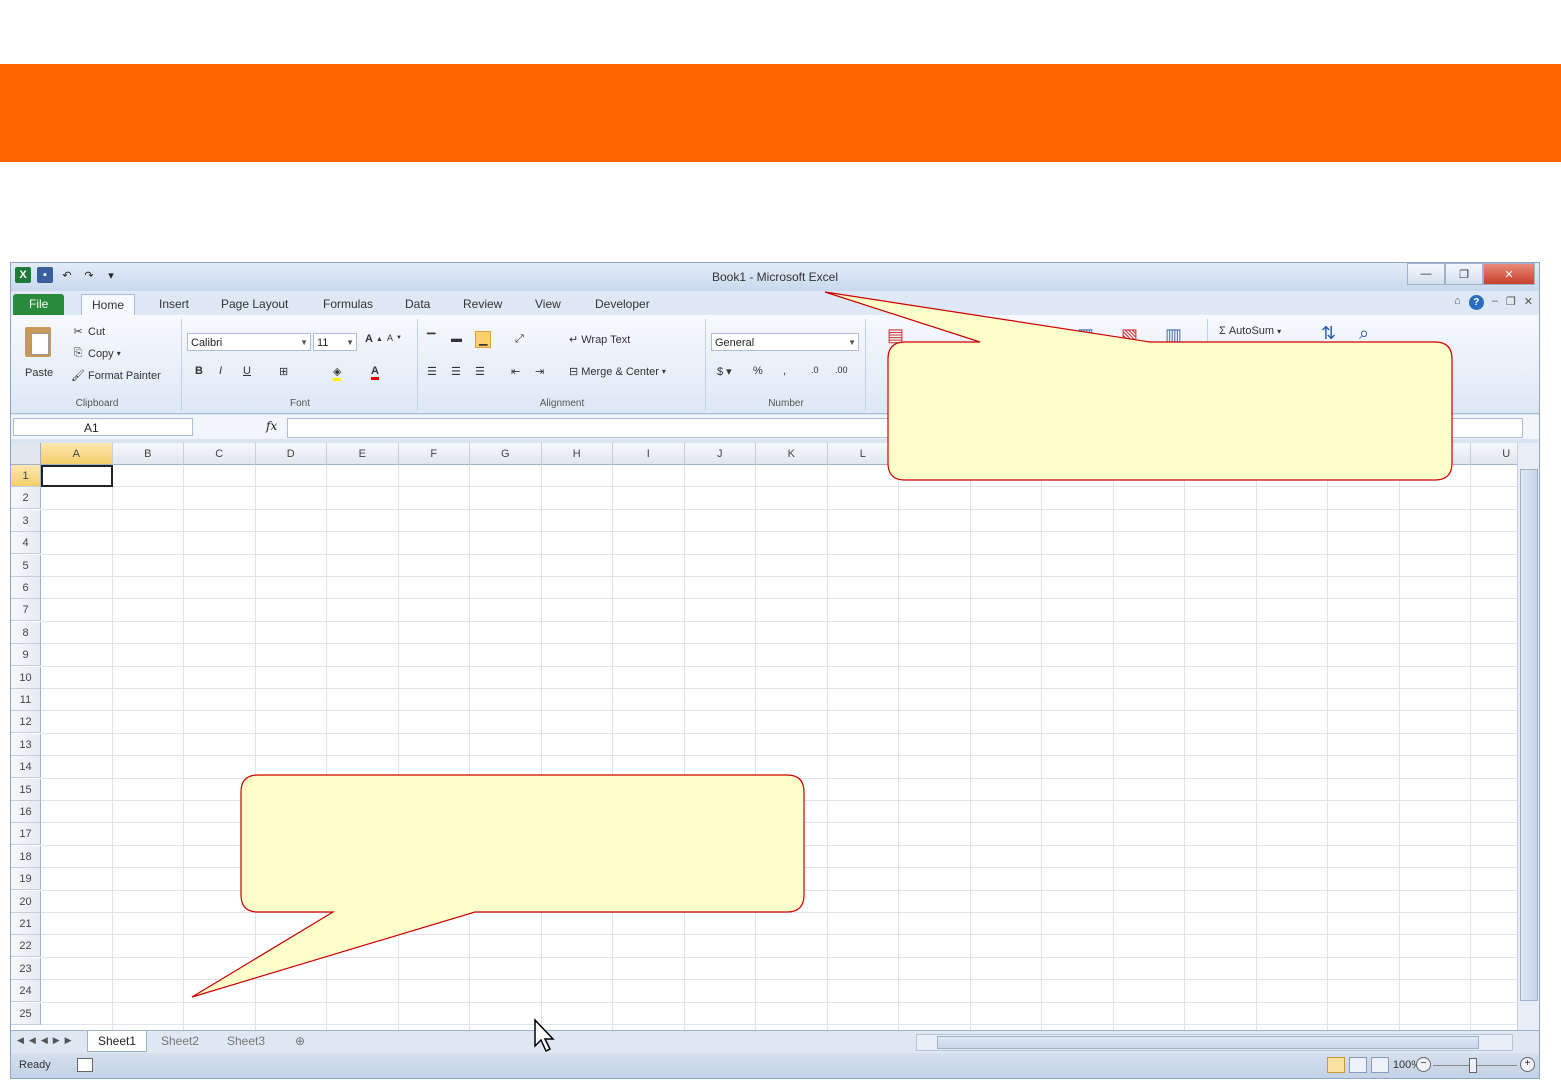 This screenshot has height=1081, width=1561. I want to click on row-header: 10, so click(26, 677).